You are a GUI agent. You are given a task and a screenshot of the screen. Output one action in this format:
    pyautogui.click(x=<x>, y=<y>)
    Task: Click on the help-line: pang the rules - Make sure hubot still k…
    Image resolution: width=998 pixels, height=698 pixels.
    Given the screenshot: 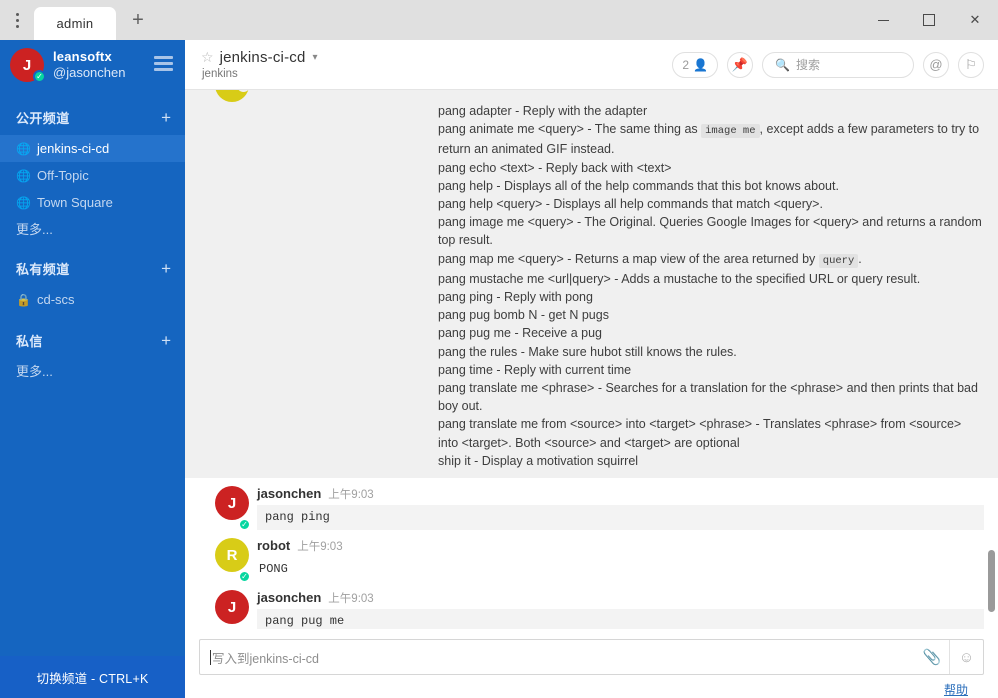 What is the action you would take?
    pyautogui.click(x=587, y=351)
    